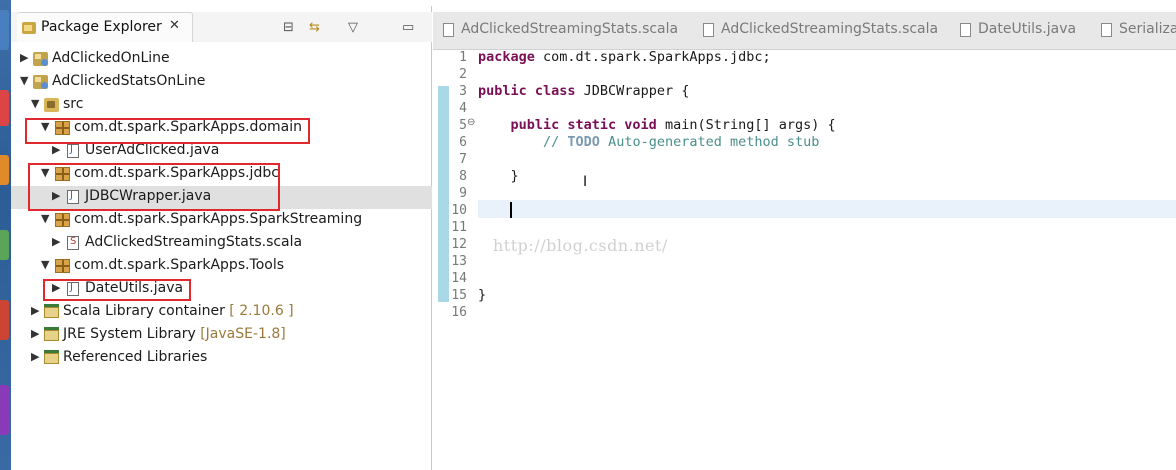  I want to click on editor-tab: DateUtils.java, so click(1025, 31).